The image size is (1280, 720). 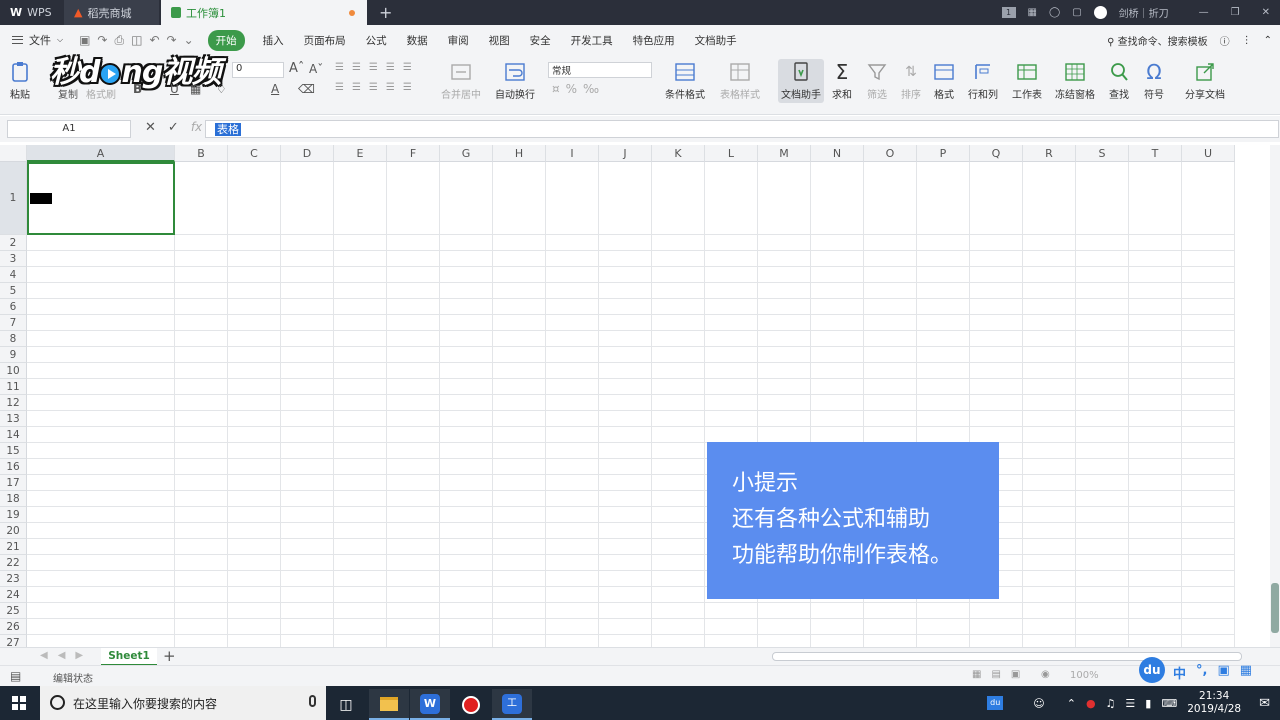 I want to click on cancel-icon: ✕, so click(x=150, y=127).